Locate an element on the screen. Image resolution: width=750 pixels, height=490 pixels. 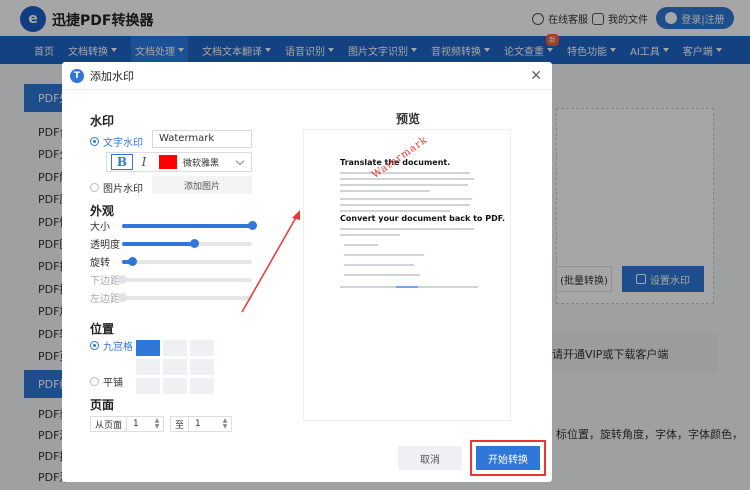
position-cell-top-right is located at coordinates (202, 348).